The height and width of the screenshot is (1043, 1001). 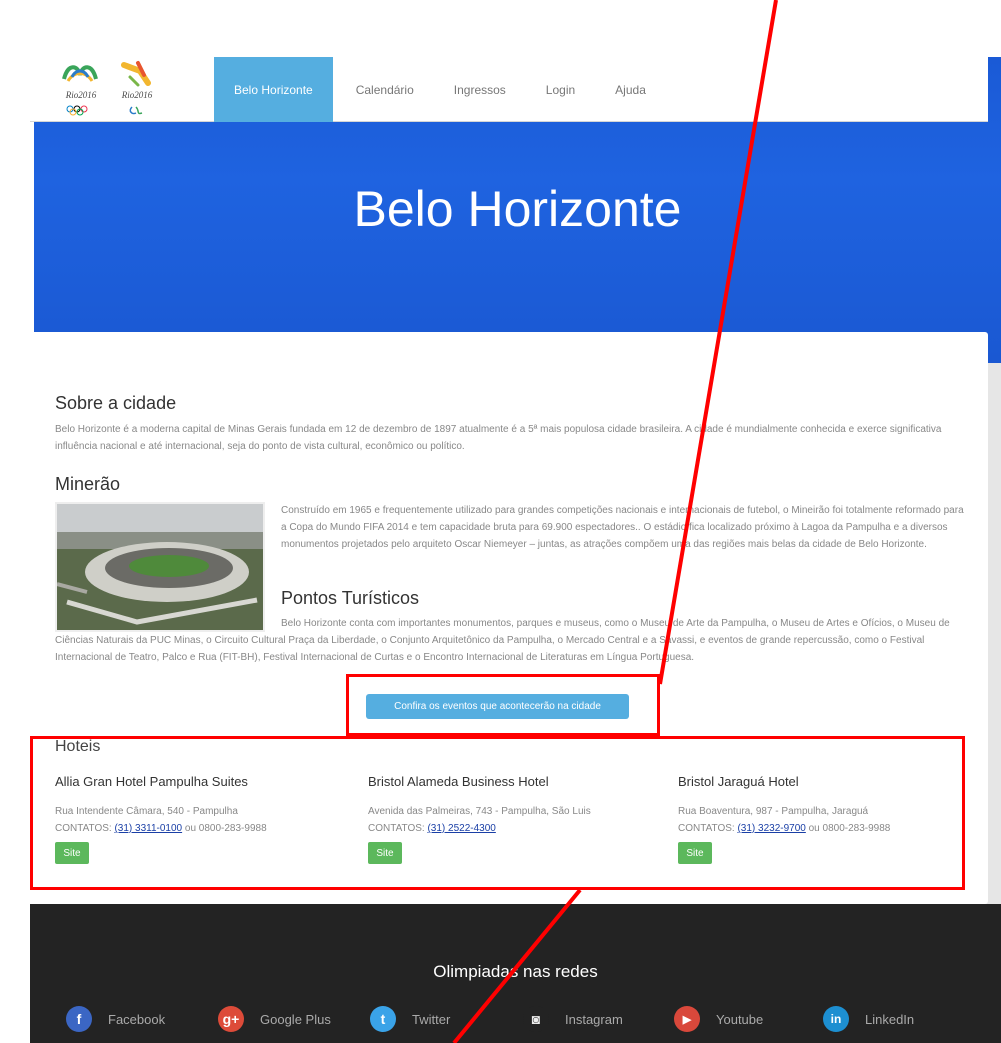 What do you see at coordinates (231, 1019) in the screenshot?
I see `google-plus-icon: g+` at bounding box center [231, 1019].